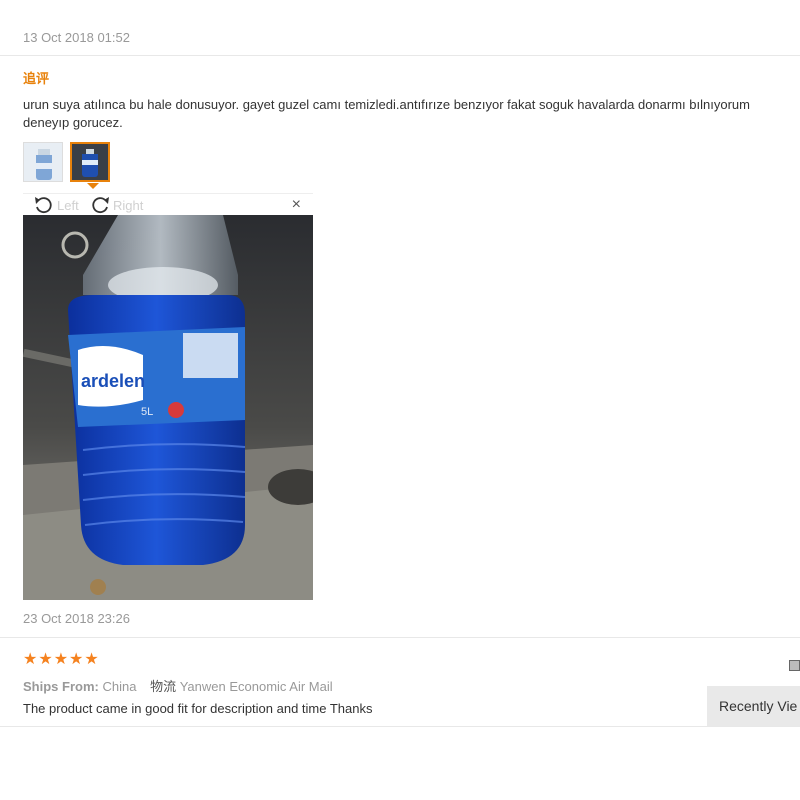 This screenshot has height=800, width=800. What do you see at coordinates (296, 205) in the screenshot?
I see `close-viewer-button: ×` at bounding box center [296, 205].